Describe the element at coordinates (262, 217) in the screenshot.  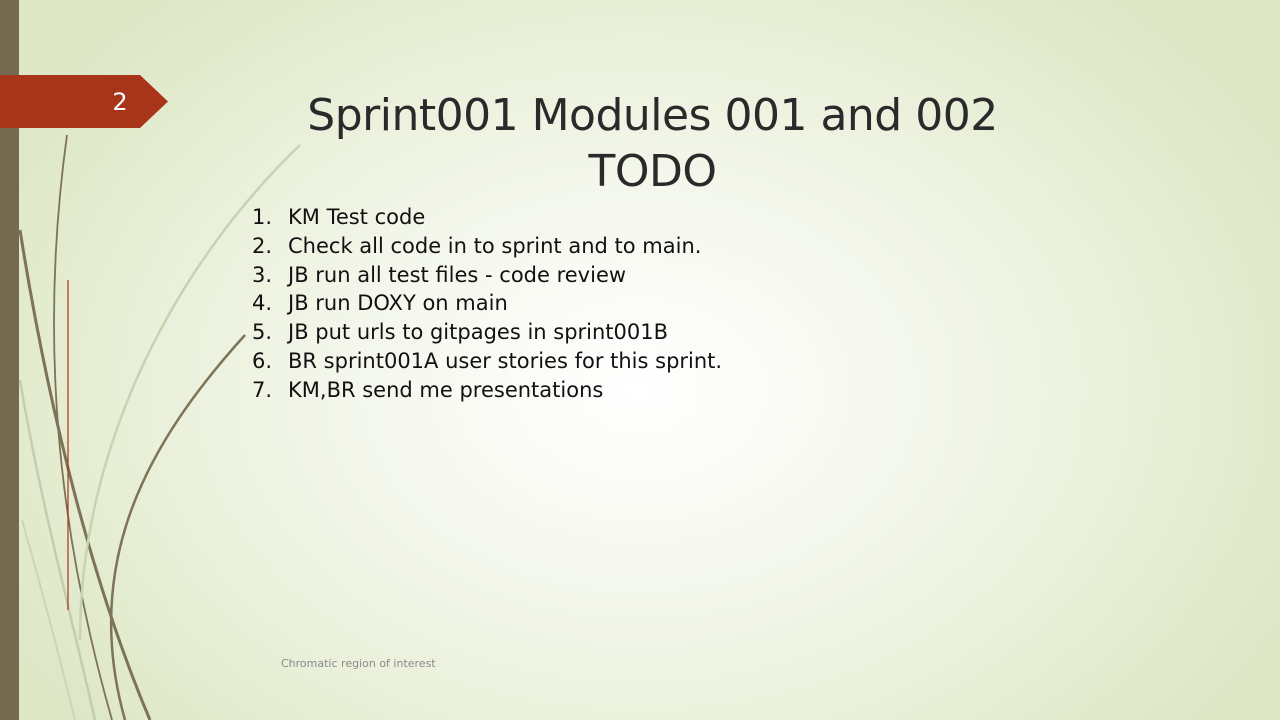
I see `todo-item-number: 1.` at that location.